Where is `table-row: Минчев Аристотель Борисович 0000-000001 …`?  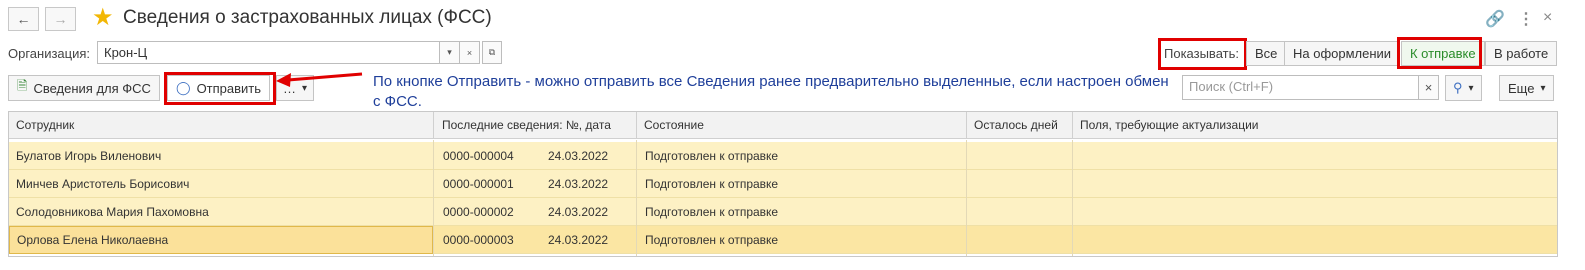
table-row: Минчев Аристотель Борисович 0000-000001 … is located at coordinates (783, 184).